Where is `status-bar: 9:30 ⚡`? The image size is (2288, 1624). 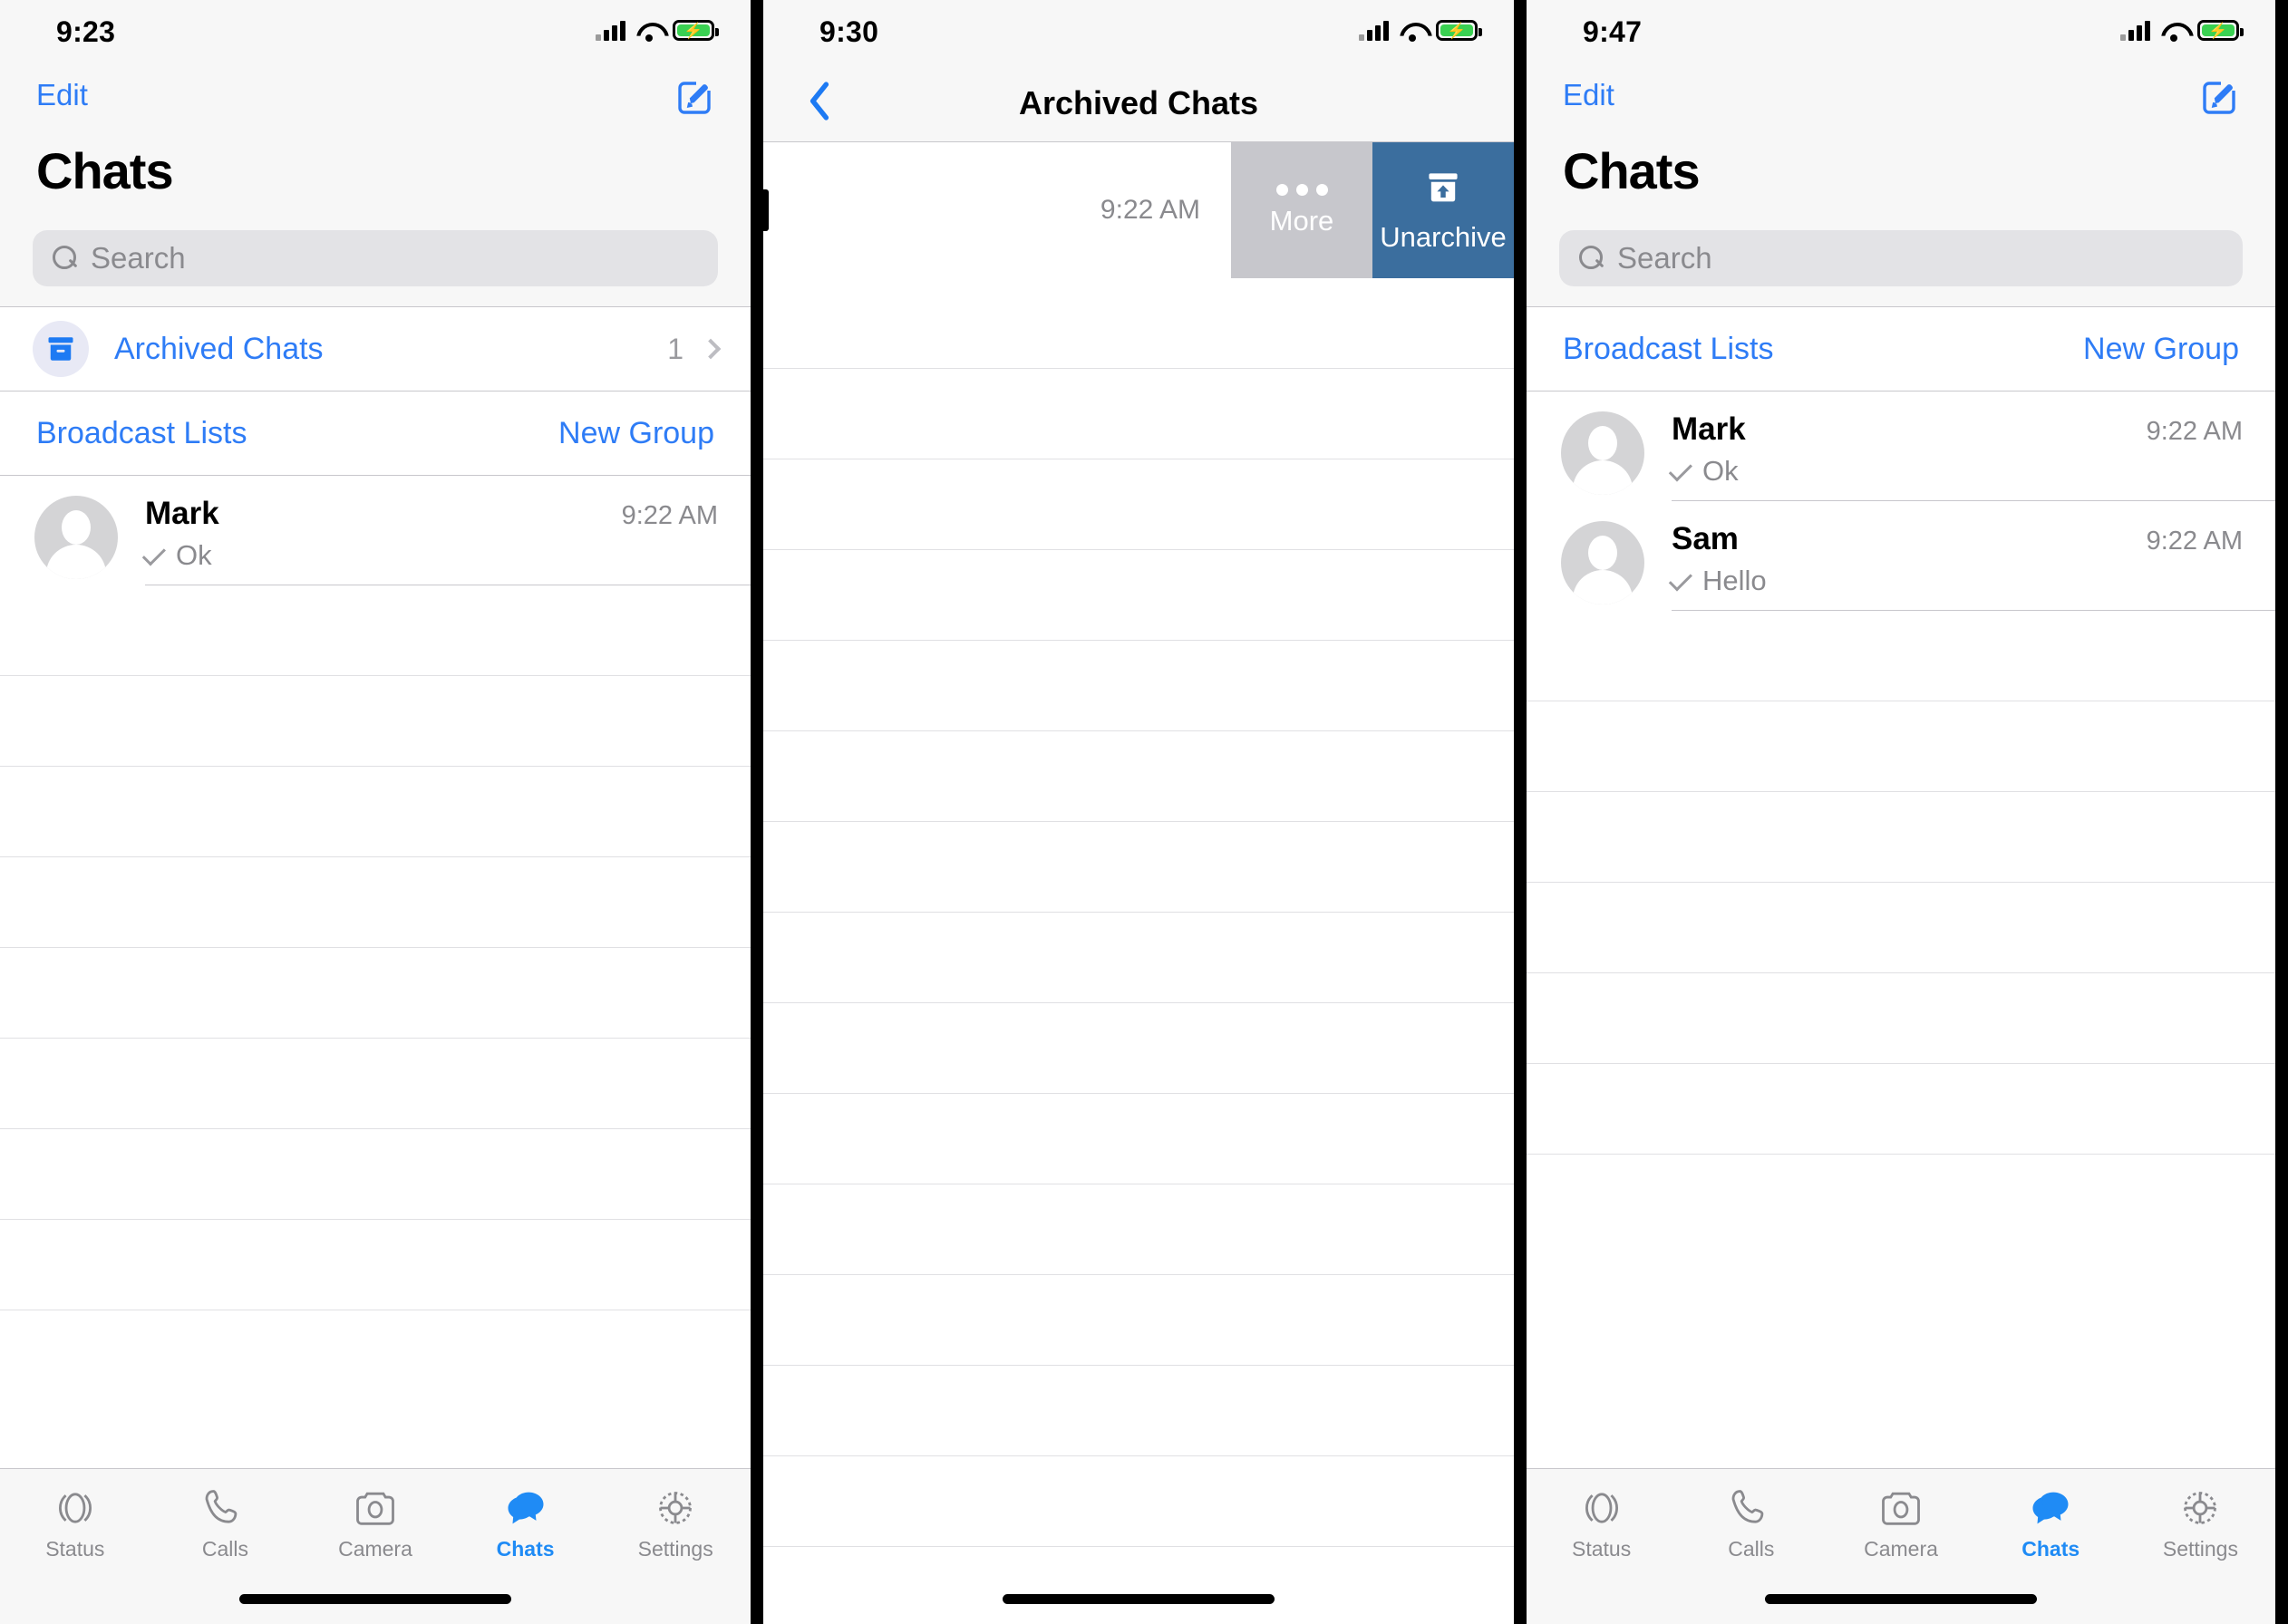
status-bar: 9:30 ⚡ is located at coordinates (1138, 32).